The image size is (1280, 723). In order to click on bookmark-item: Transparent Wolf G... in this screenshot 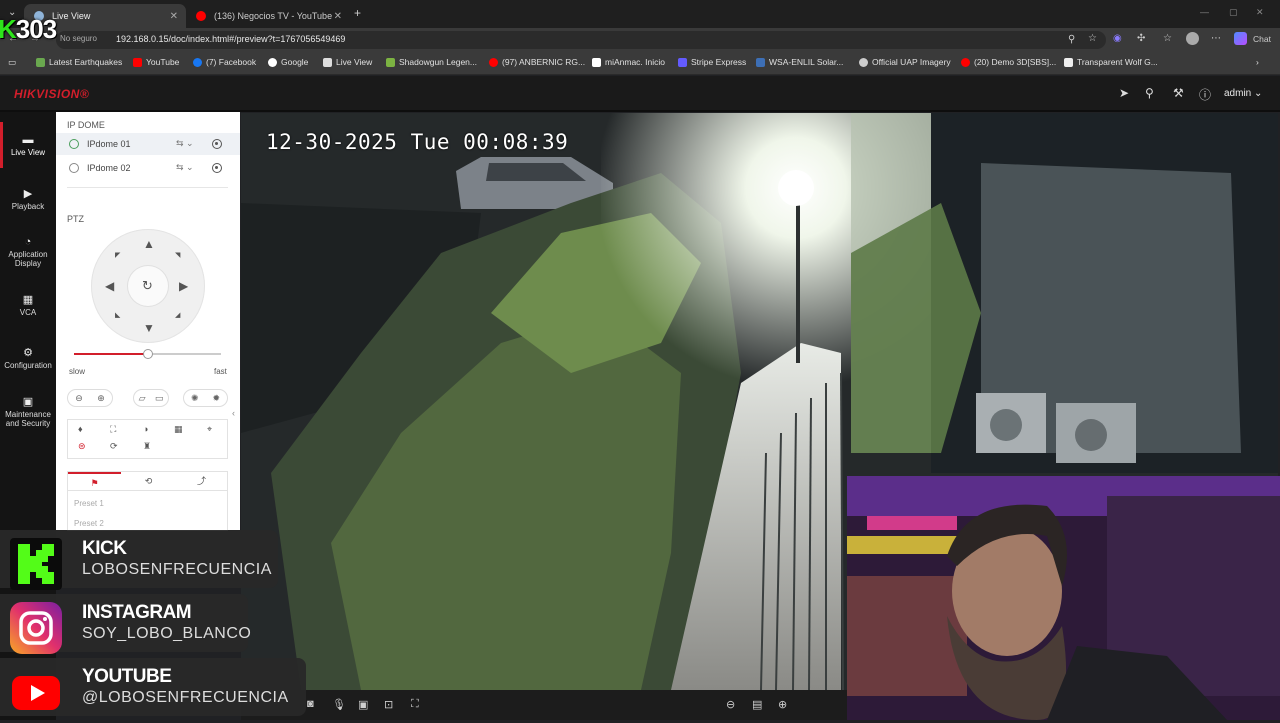, I will do `click(1111, 62)`.